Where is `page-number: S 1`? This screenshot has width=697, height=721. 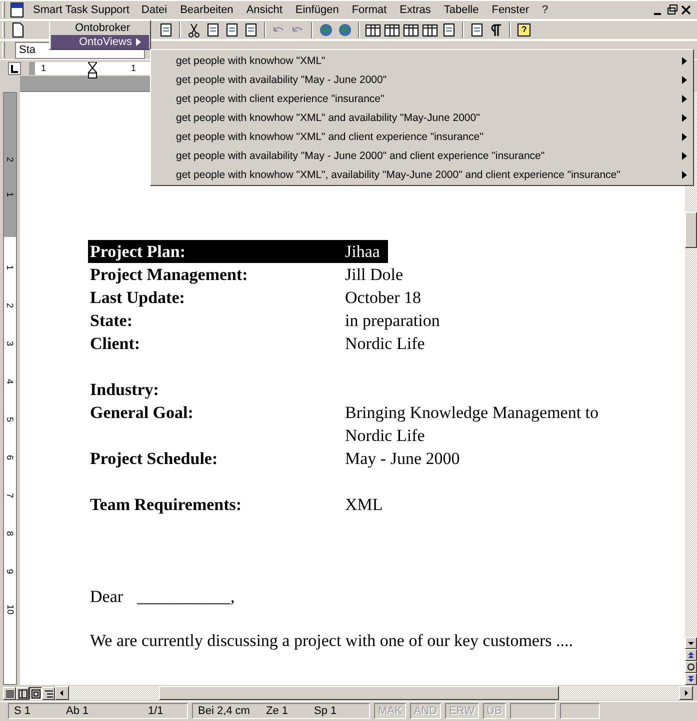
page-number: S 1 is located at coordinates (23, 710).